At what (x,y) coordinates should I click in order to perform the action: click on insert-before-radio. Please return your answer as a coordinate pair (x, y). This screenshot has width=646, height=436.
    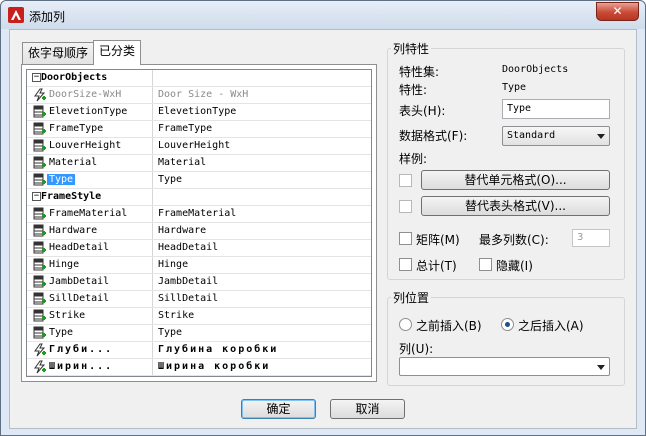
    Looking at the image, I should click on (405, 324).